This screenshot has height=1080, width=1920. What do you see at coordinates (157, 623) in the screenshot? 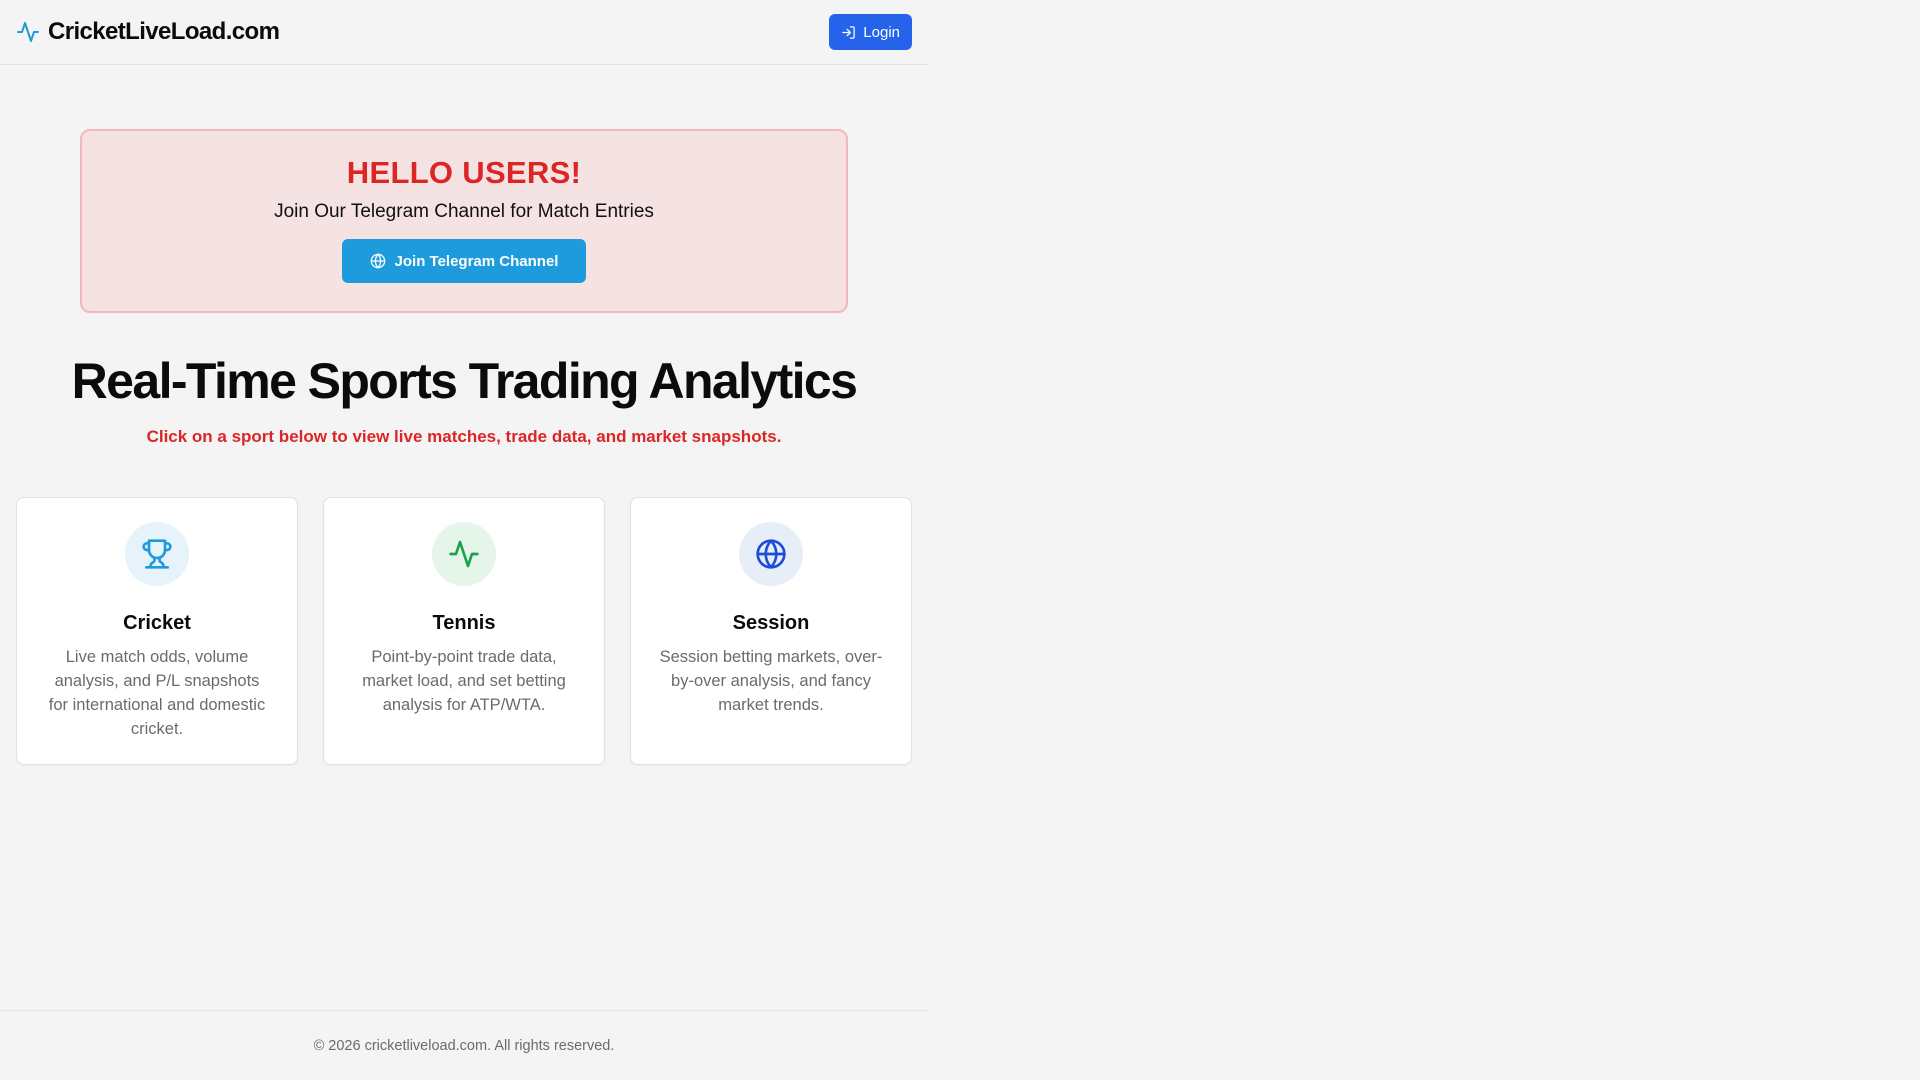
I see `sport-card-title: Cricket` at bounding box center [157, 623].